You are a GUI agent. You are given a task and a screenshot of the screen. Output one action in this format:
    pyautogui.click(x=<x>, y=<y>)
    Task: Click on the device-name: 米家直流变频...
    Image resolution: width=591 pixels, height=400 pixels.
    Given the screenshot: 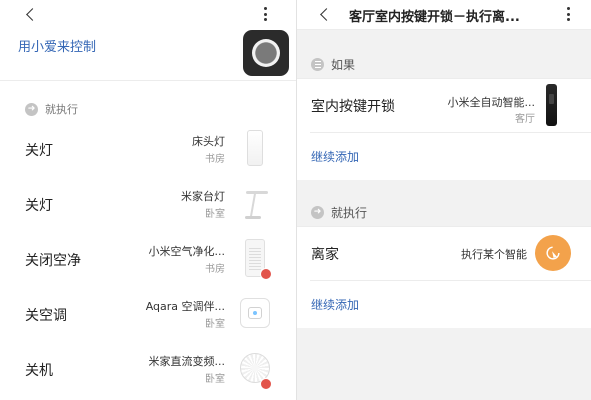 What is the action you would take?
    pyautogui.click(x=187, y=361)
    